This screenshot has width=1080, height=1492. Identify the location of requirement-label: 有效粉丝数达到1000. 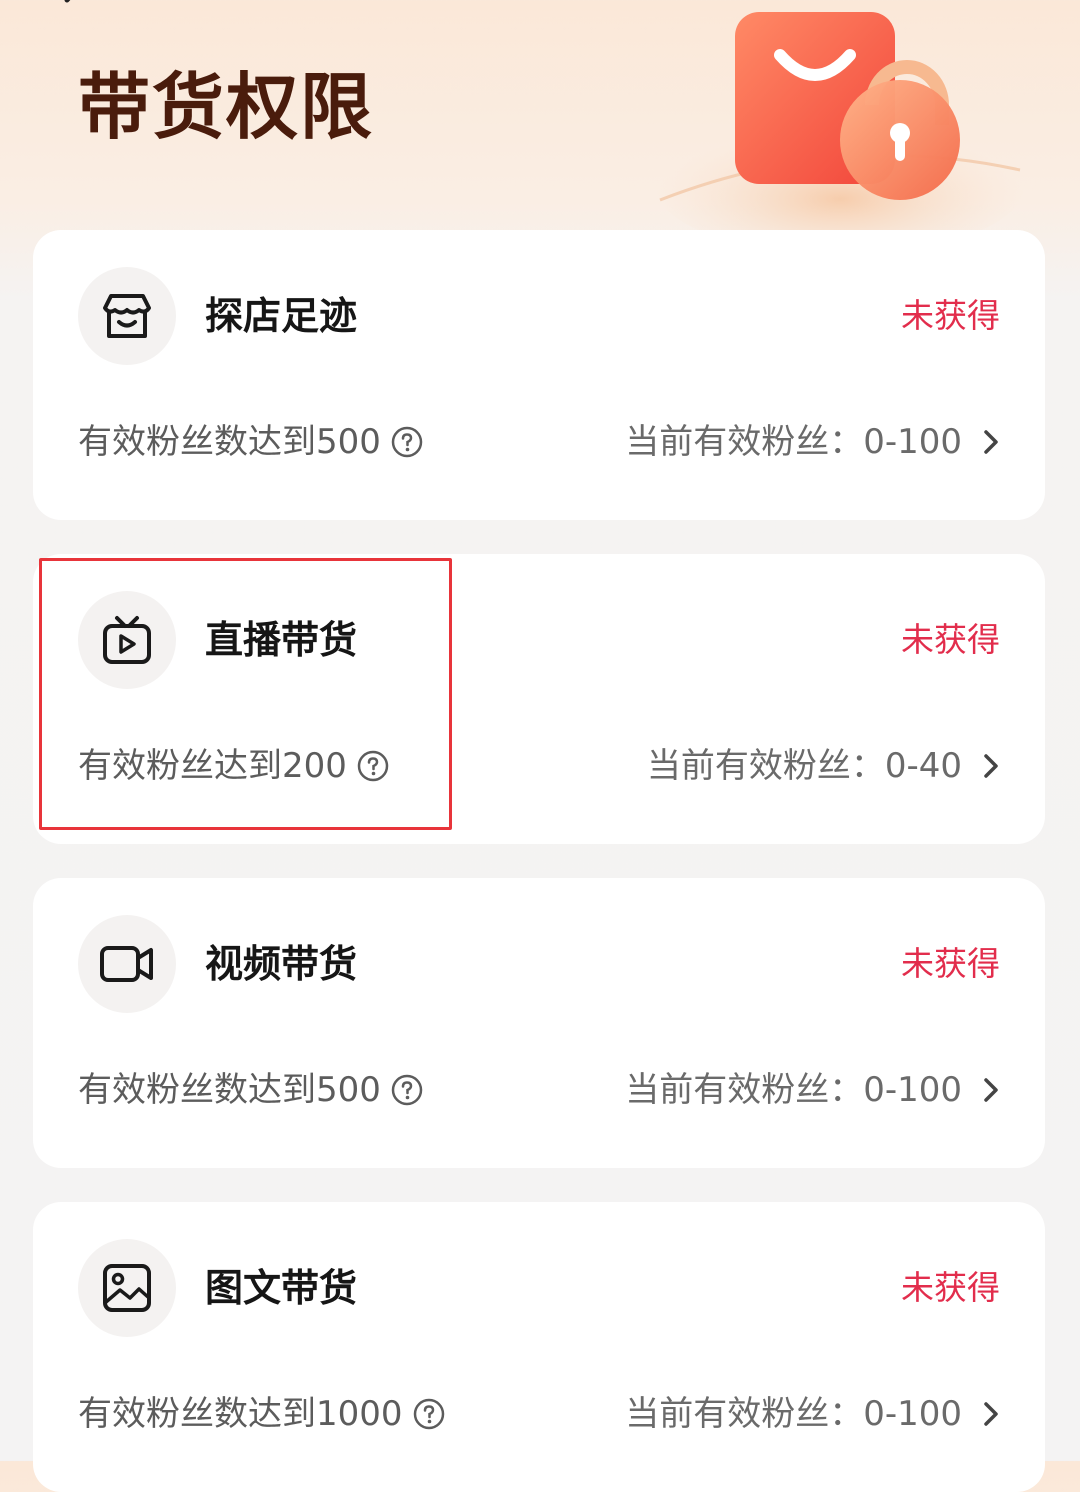
(240, 1414).